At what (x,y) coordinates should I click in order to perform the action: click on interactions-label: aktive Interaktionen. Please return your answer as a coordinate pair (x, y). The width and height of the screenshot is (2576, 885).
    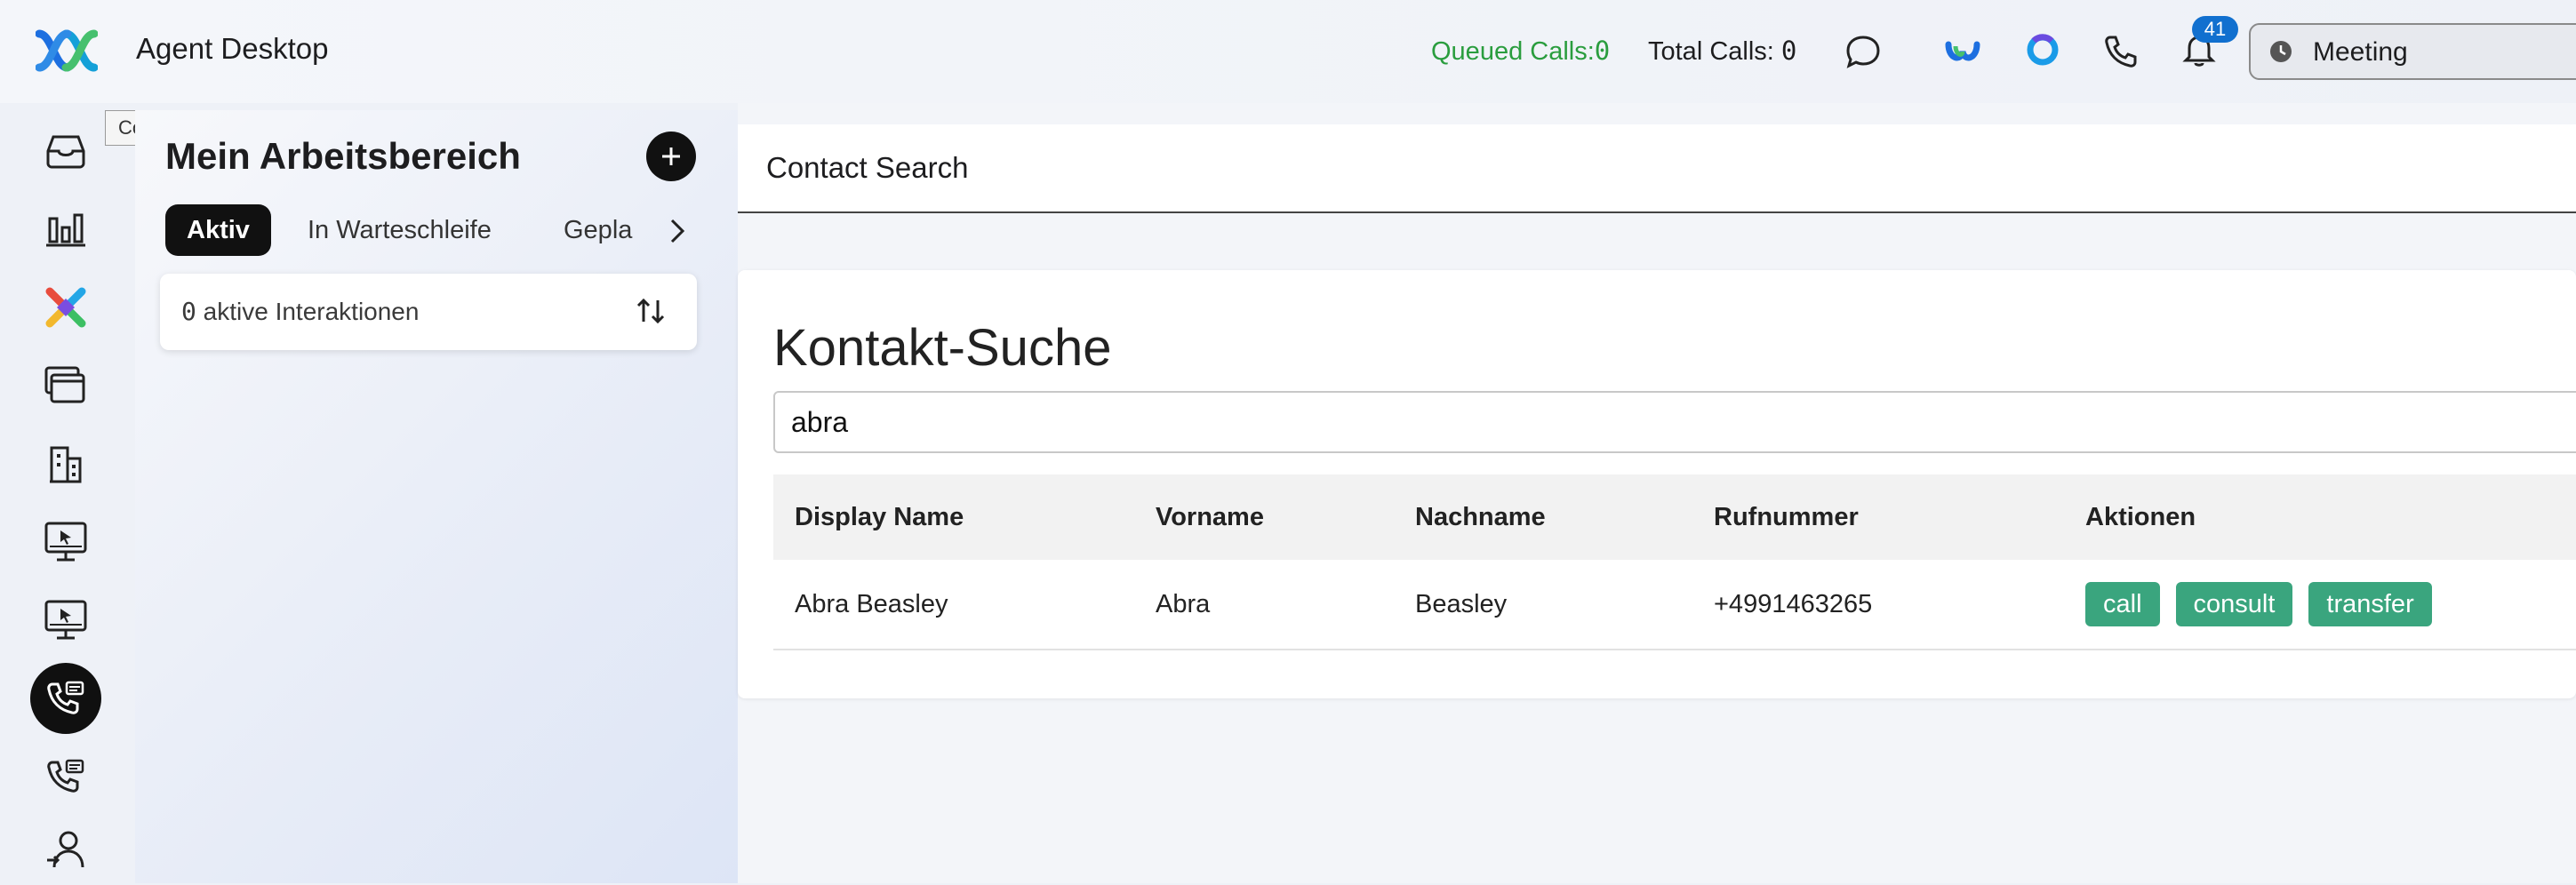
    Looking at the image, I should click on (308, 311).